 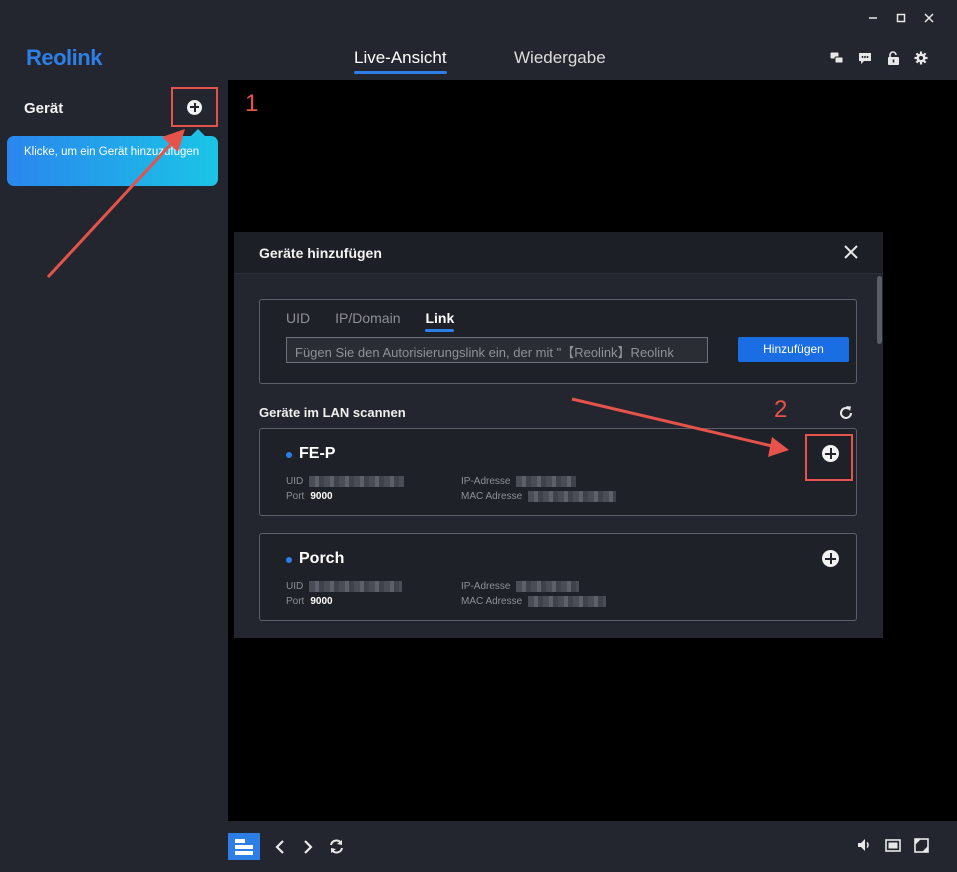 I want to click on chevron-right-icon, so click(x=308, y=847).